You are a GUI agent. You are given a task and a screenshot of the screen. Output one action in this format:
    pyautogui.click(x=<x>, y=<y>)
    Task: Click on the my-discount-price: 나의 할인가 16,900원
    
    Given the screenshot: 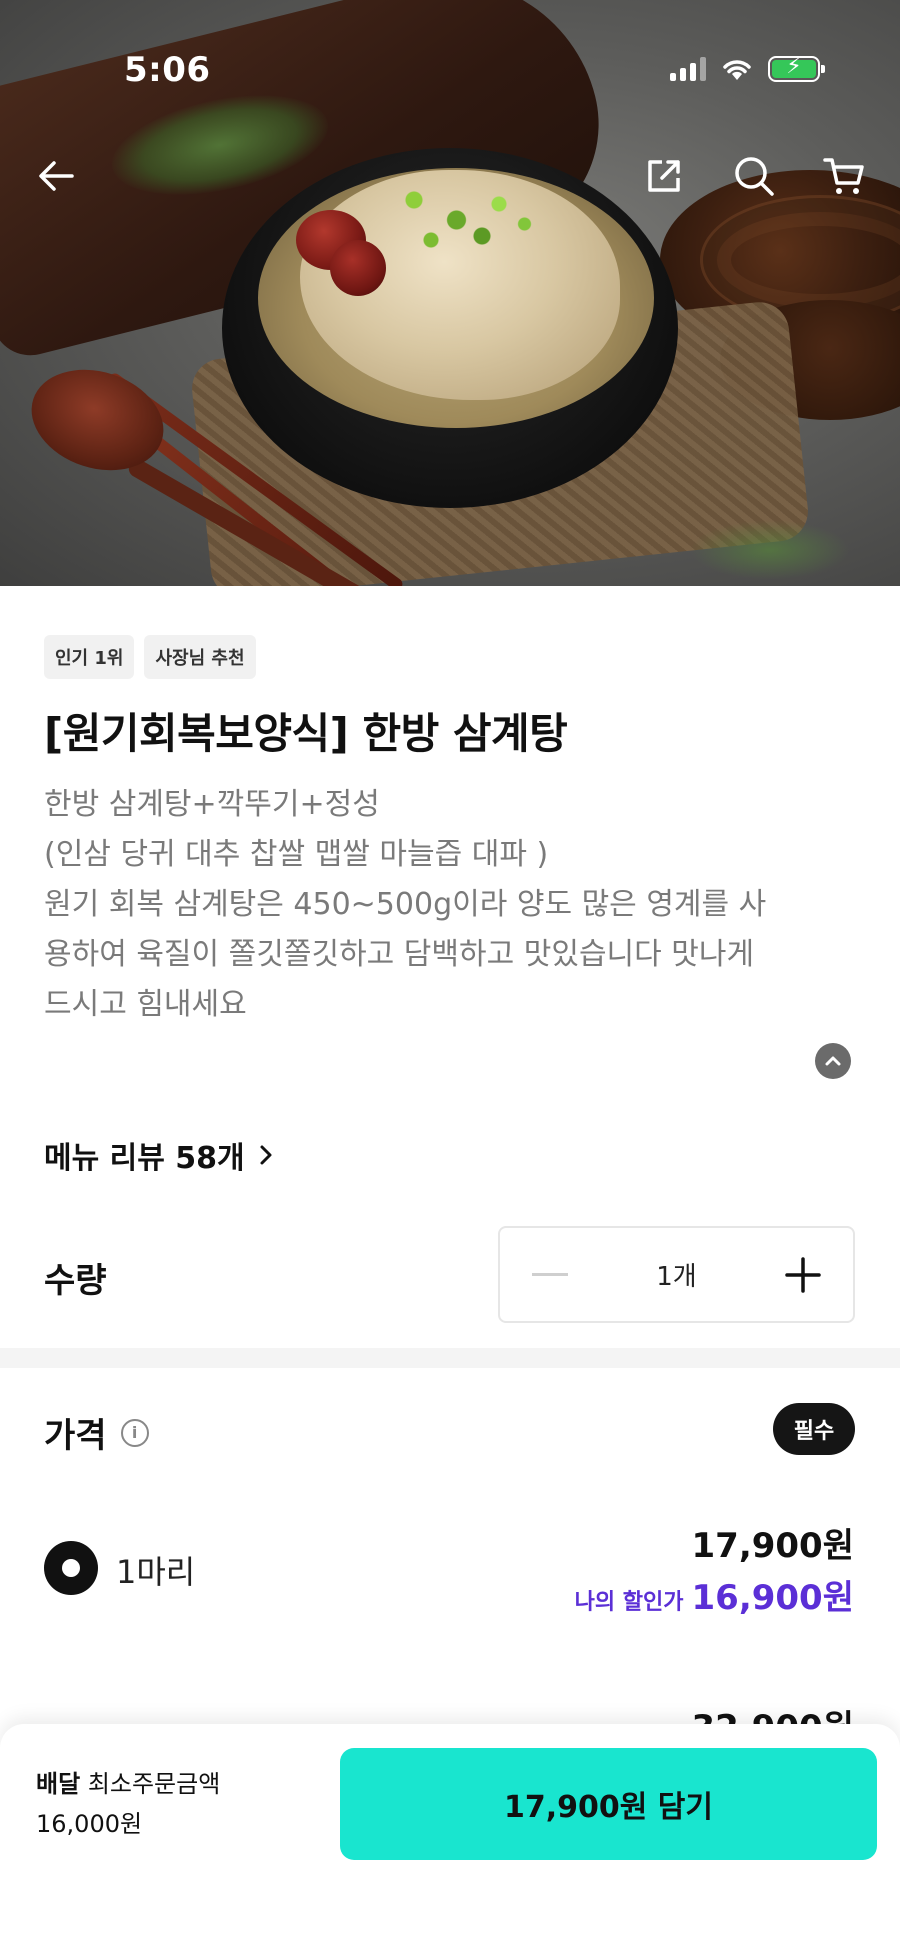 What is the action you would take?
    pyautogui.click(x=714, y=1594)
    